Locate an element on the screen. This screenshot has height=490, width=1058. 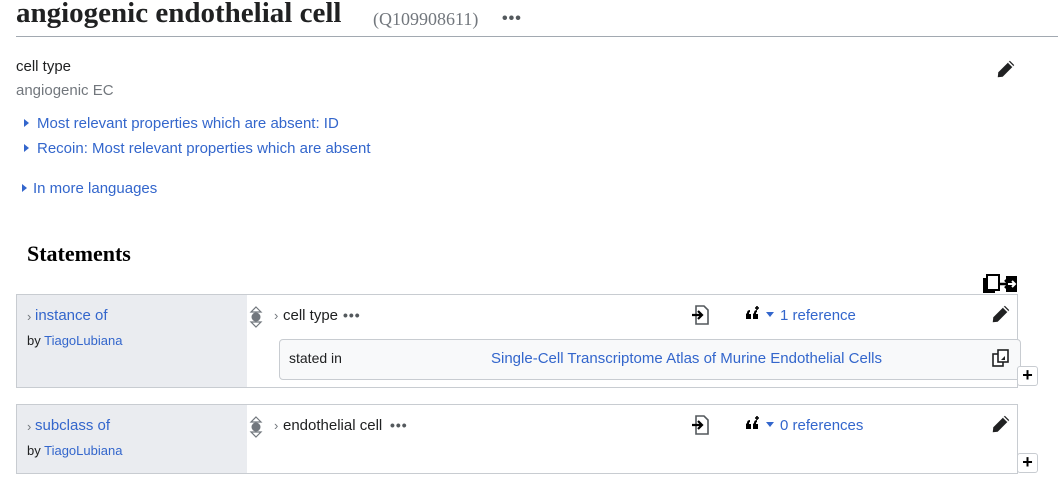
add-statement-button: + is located at coordinates (1027, 463).